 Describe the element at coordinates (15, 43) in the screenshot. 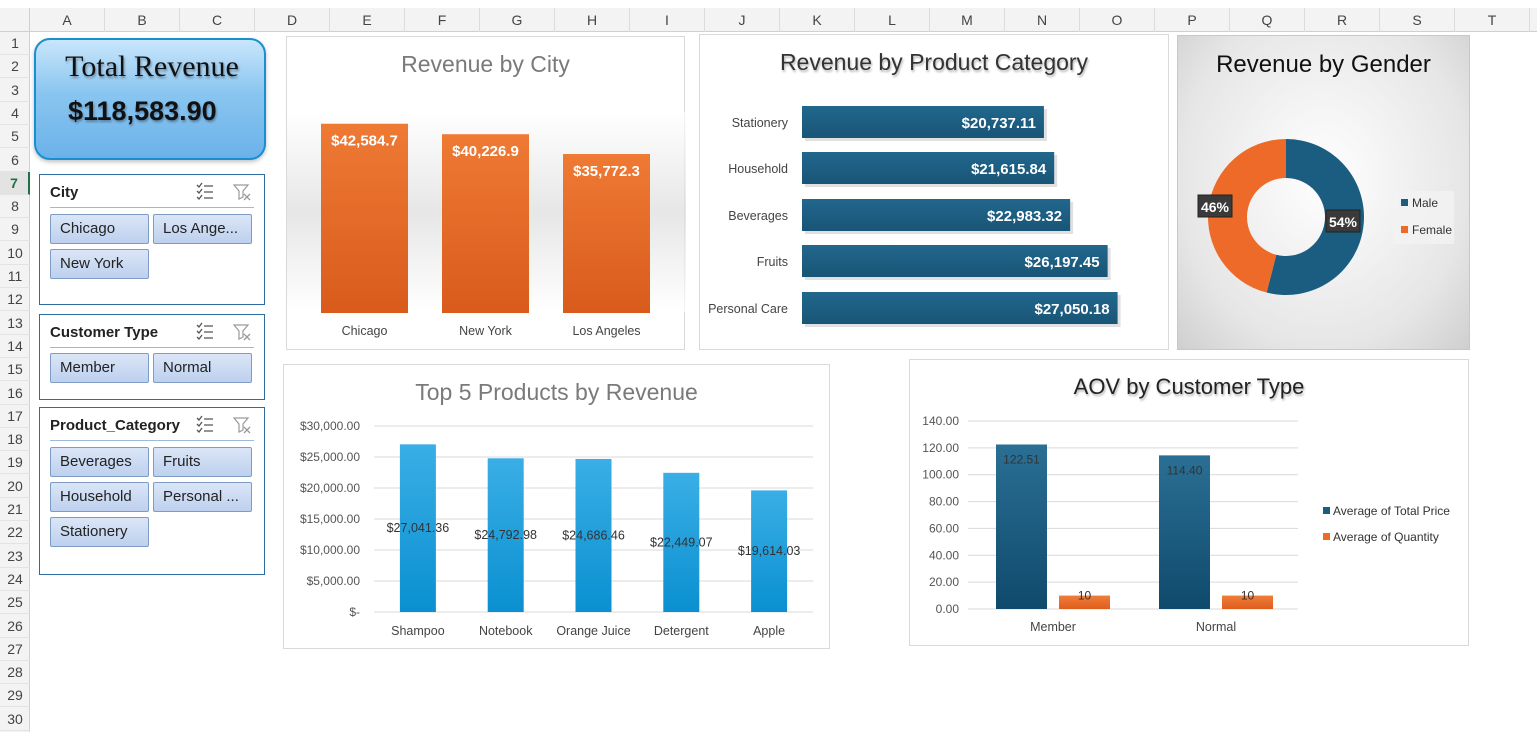

I see `row-header-1: 1` at that location.